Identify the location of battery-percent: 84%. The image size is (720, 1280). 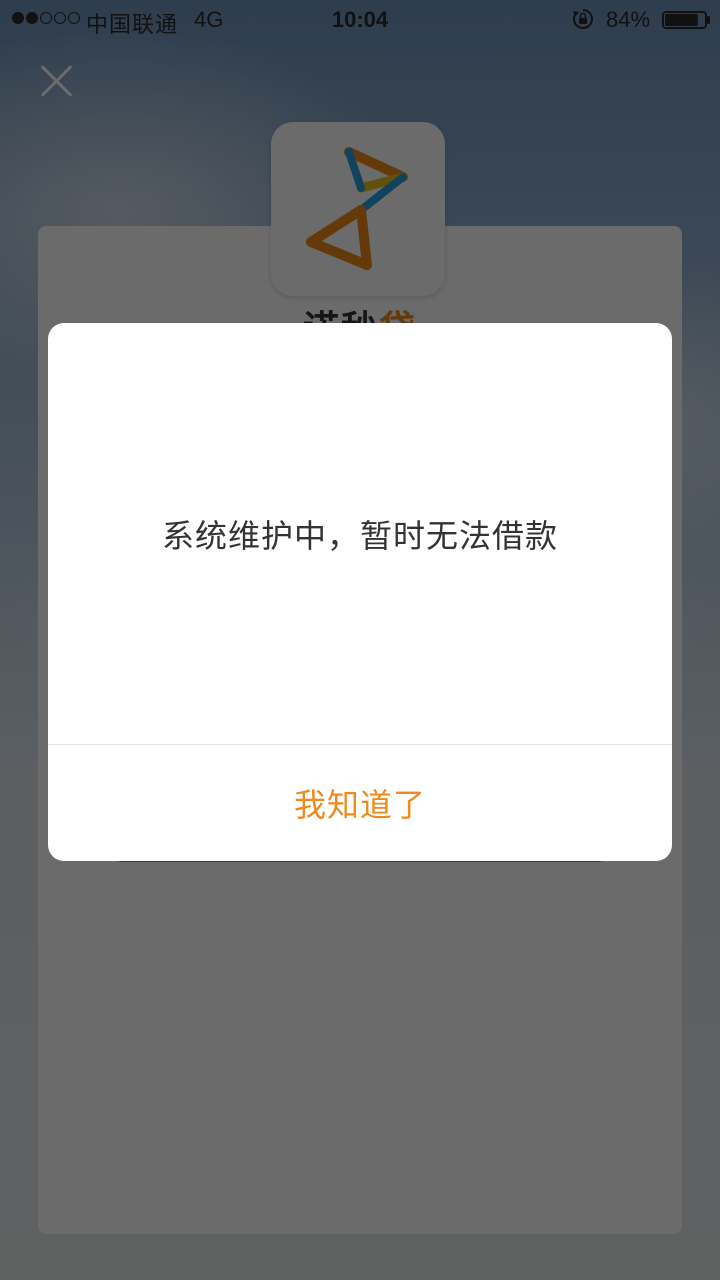
(628, 19).